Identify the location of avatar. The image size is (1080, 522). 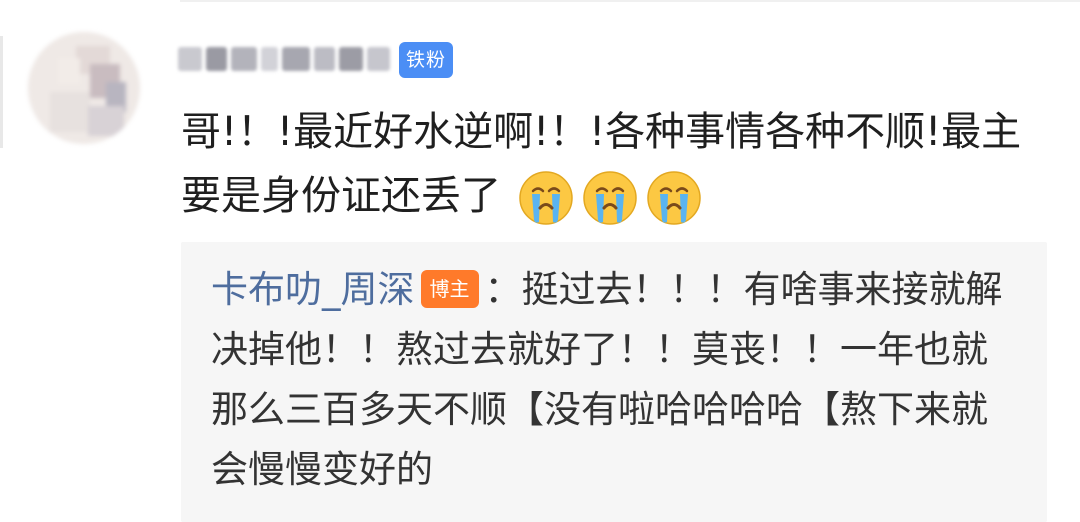
(84, 88).